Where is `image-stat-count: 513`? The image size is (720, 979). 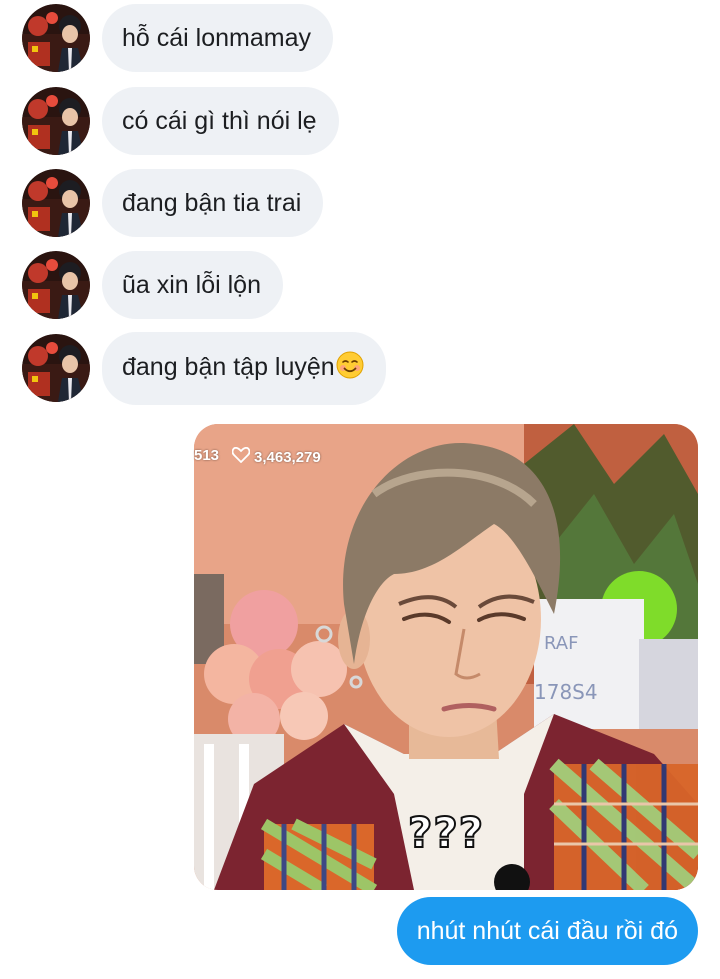
image-stat-count: 513 is located at coordinates (206, 455).